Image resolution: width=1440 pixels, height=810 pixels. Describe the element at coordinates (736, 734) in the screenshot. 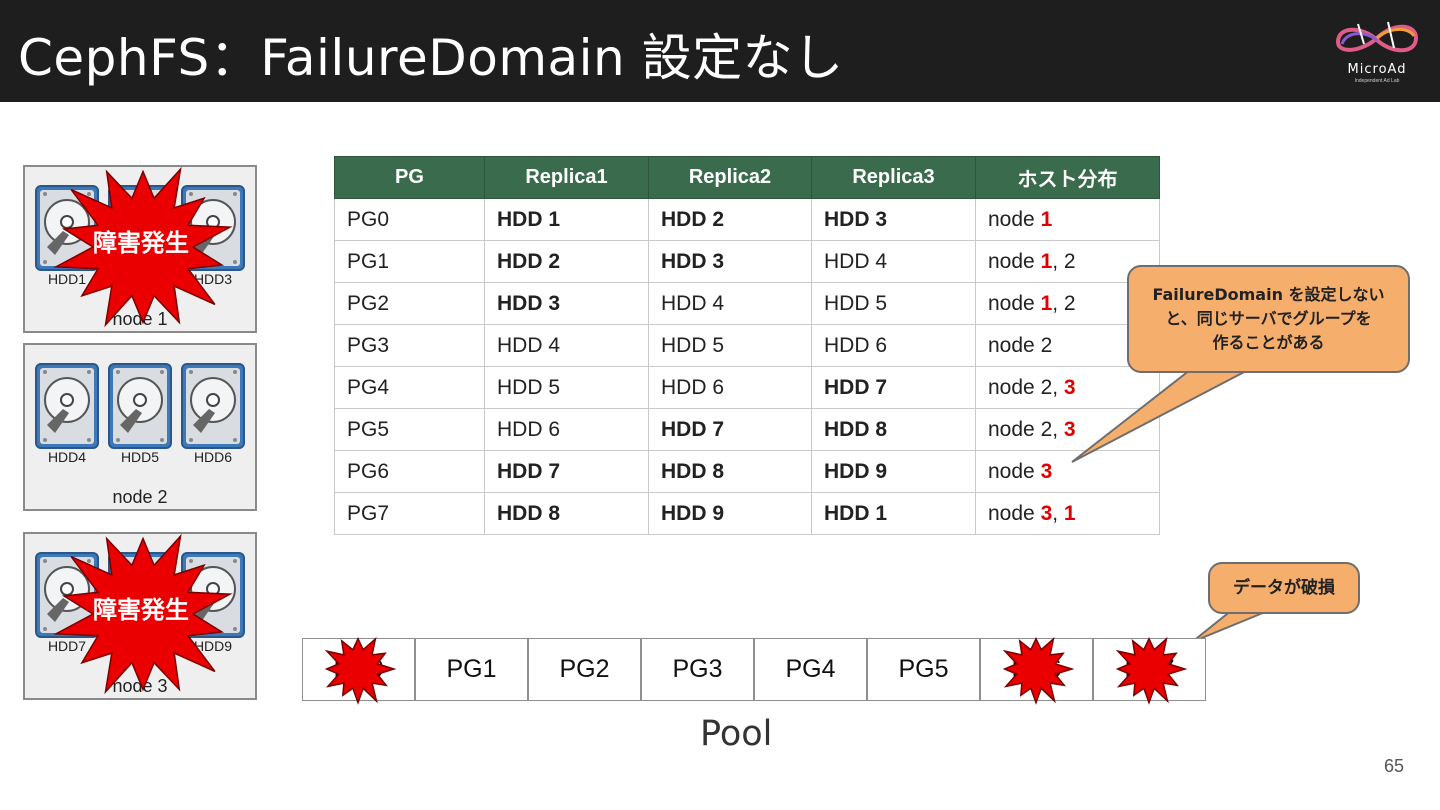

I see `pool-label: Pool` at that location.